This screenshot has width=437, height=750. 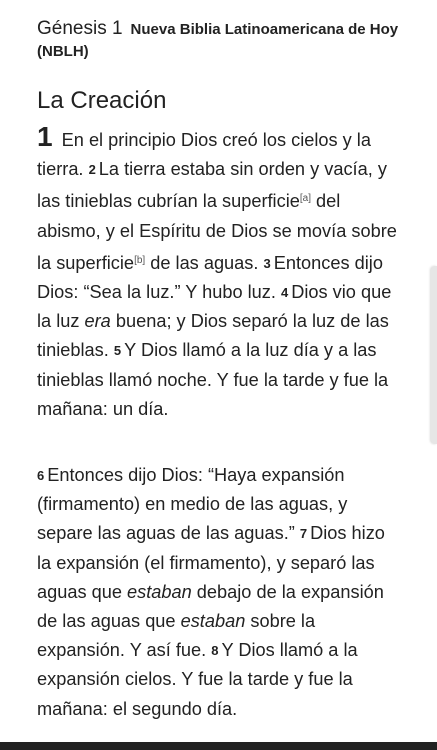 I want to click on verse-number: 5, so click(x=117, y=351).